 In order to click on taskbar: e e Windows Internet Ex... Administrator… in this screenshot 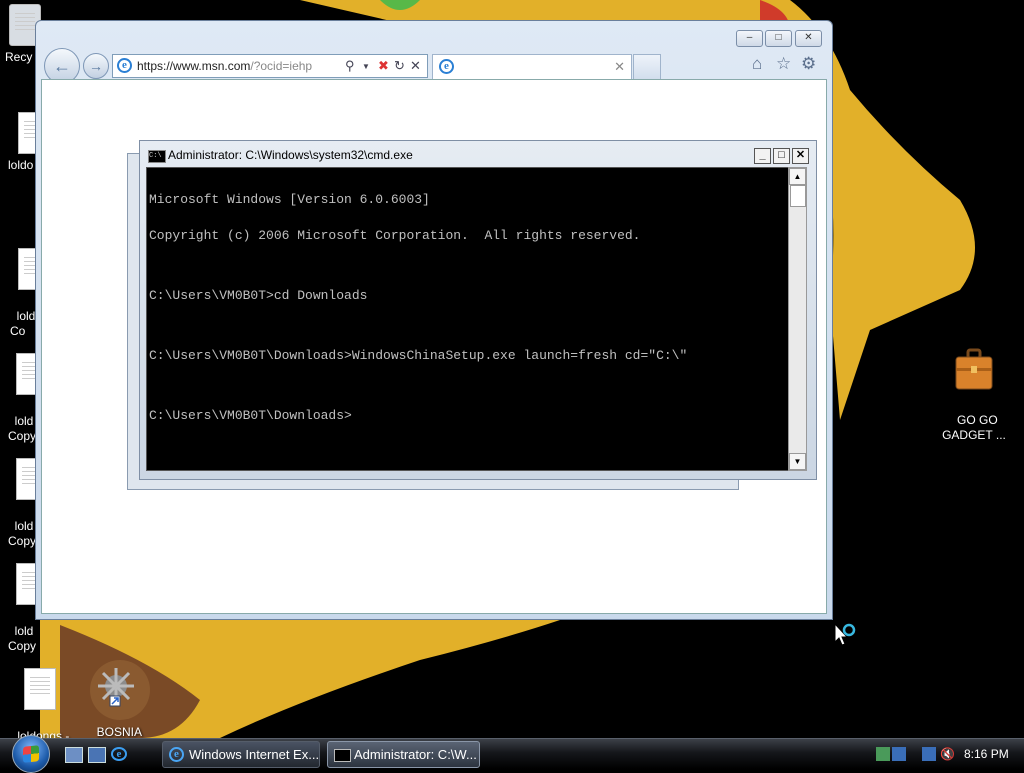, I will do `click(512, 754)`.